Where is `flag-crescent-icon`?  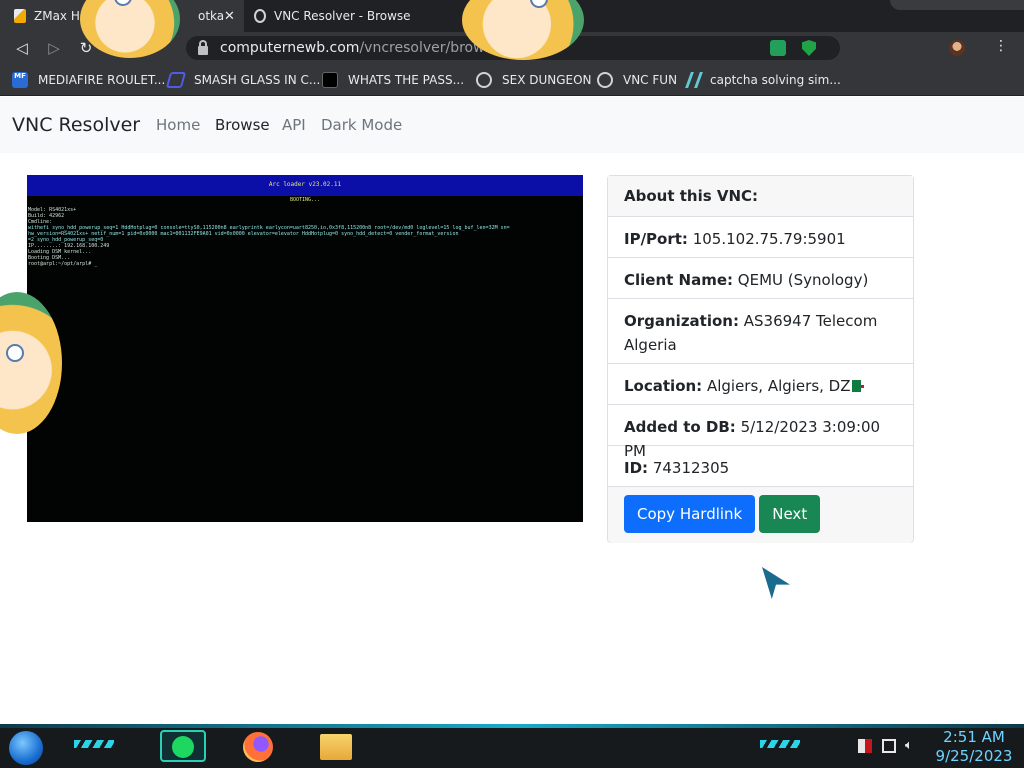 flag-crescent-icon is located at coordinates (862, 386).